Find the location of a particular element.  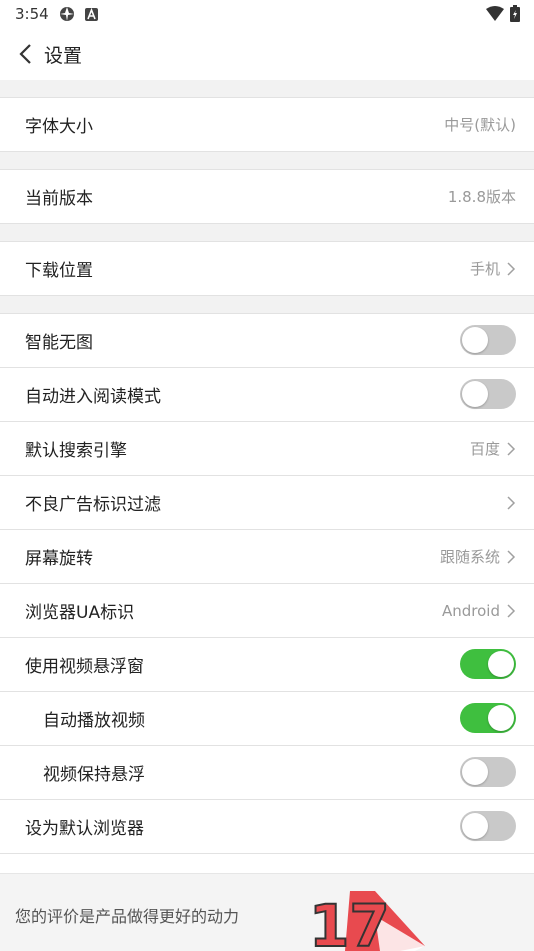

setting-label: 浏览器UA标识 is located at coordinates (80, 613).